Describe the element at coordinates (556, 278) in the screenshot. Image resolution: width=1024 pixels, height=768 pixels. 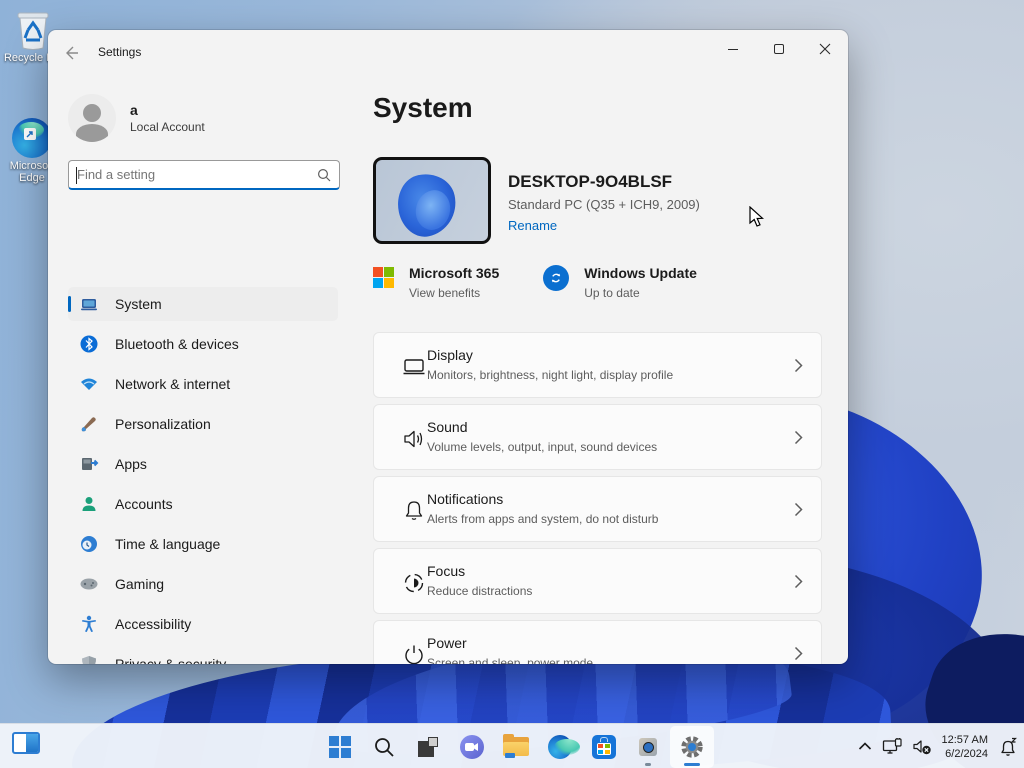
I see `windows-update-status-icon` at that location.